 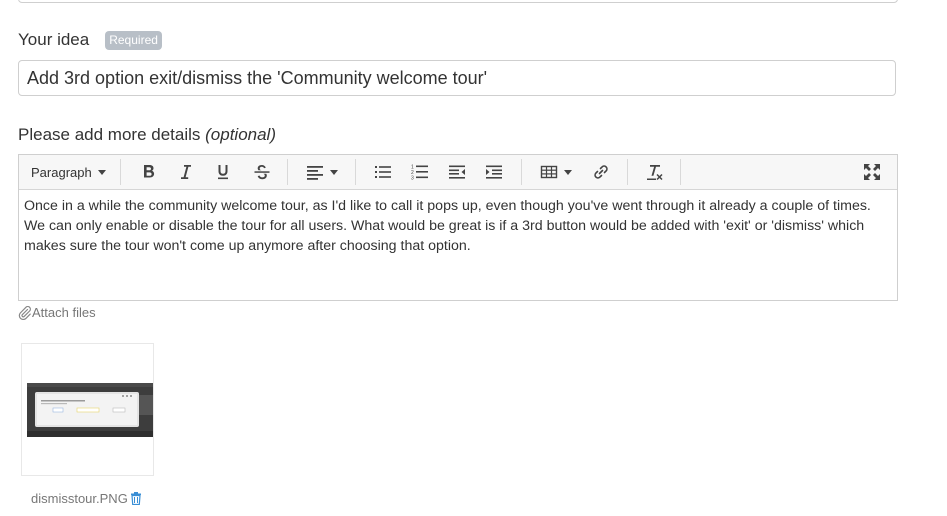 What do you see at coordinates (61, 172) in the screenshot?
I see `format-dropdown-label: Paragraph` at bounding box center [61, 172].